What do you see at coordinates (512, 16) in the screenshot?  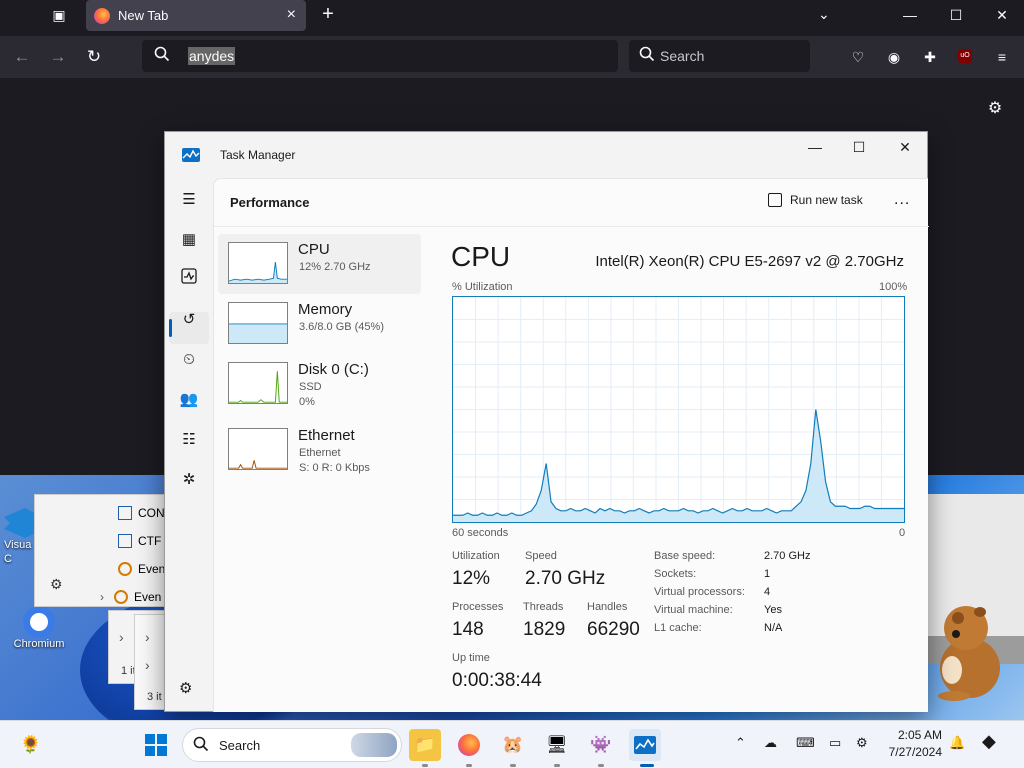 I see `tab-bar: ▣ New Tab × + ⌄ — ☐ ✕` at bounding box center [512, 16].